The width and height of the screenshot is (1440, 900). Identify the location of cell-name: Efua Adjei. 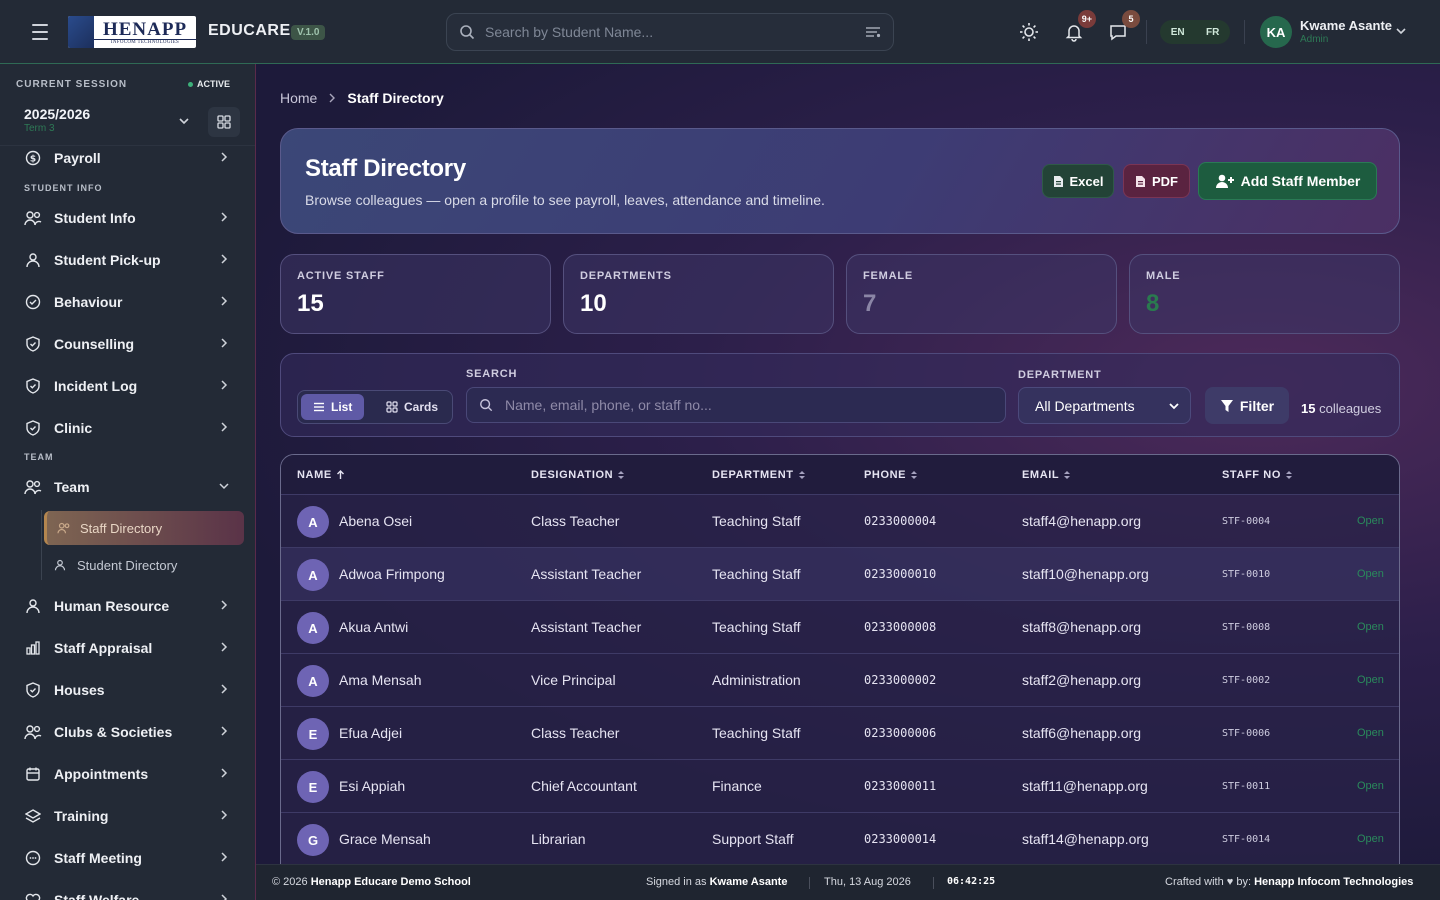
(370, 733).